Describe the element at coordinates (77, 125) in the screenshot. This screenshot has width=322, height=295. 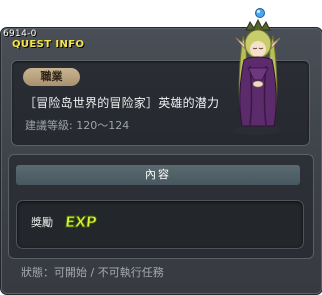
I see `recommended-level: 建議等級: 120～124` at that location.